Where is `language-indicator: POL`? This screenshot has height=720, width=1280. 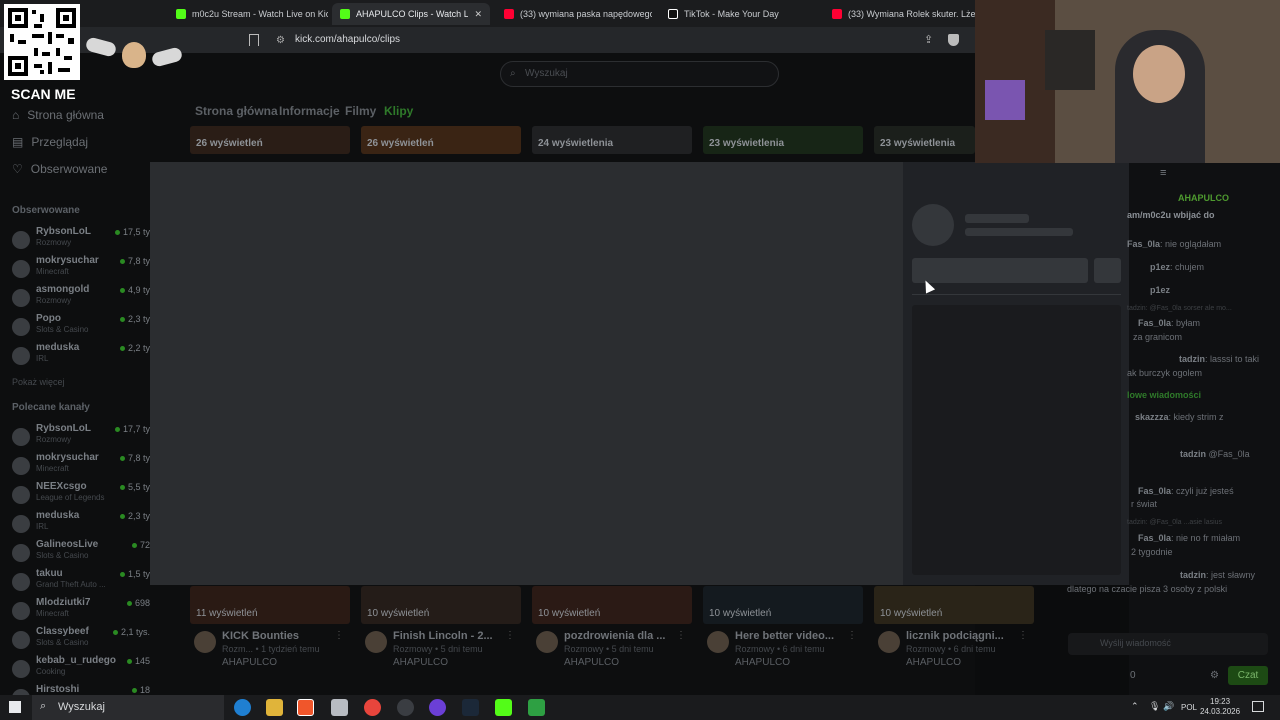 language-indicator: POL is located at coordinates (1189, 707).